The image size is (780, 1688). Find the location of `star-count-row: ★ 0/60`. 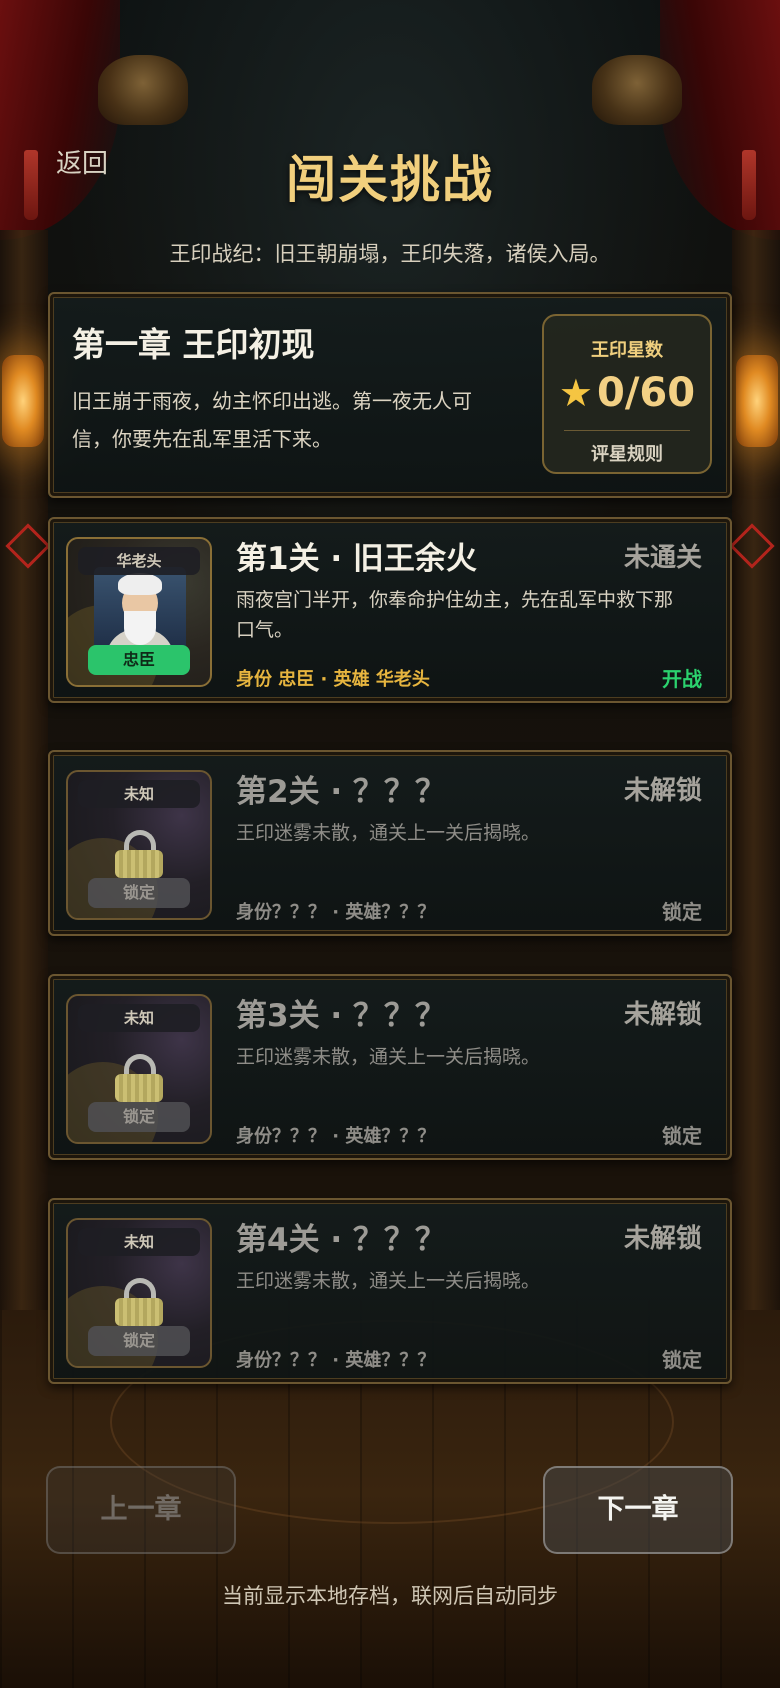

star-count-row: ★ 0/60 is located at coordinates (627, 393).